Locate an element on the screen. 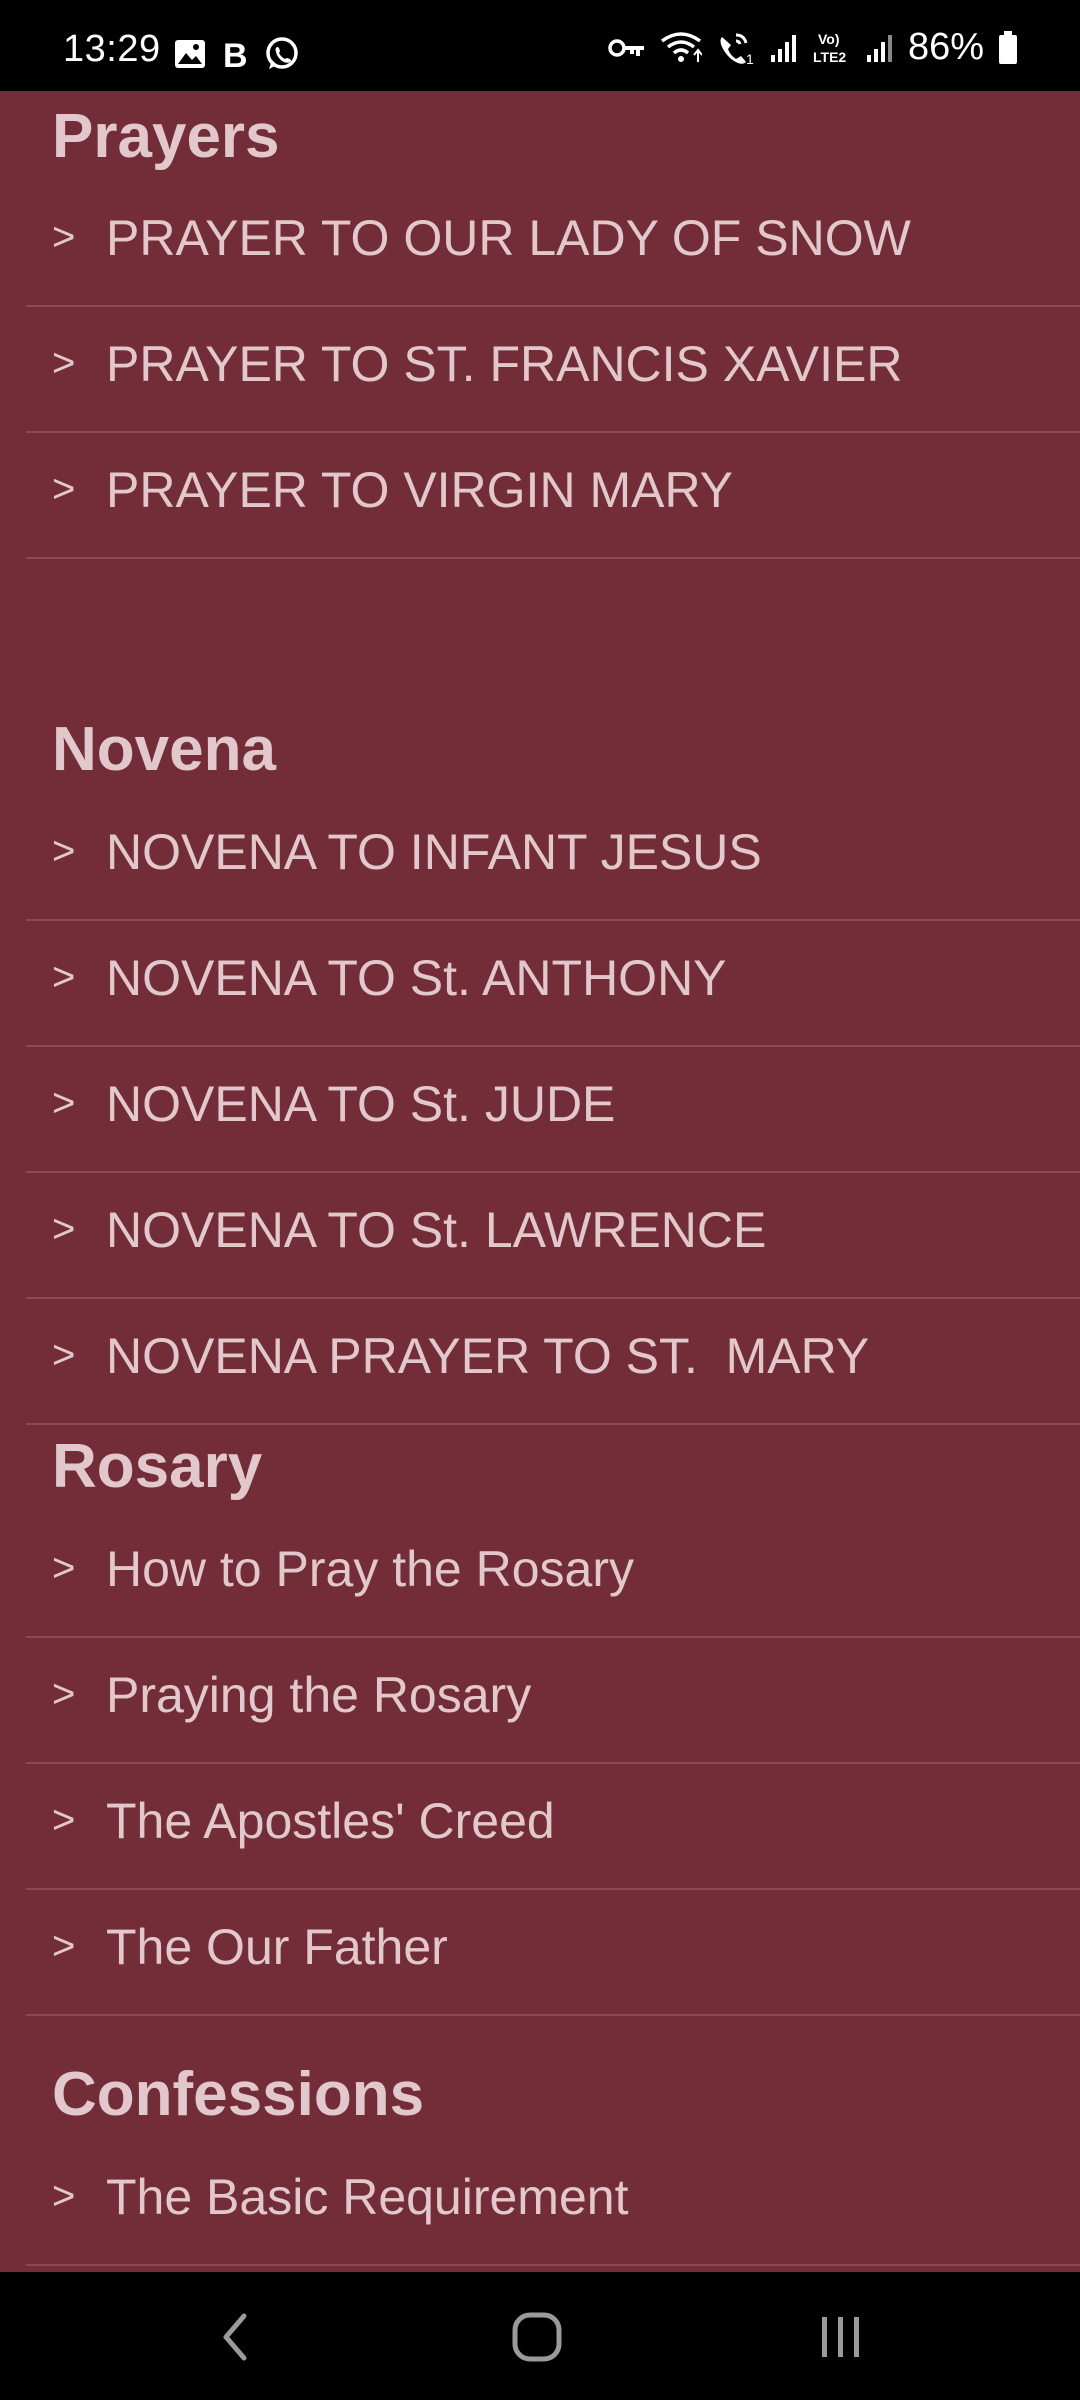 Image resolution: width=1080 pixels, height=2400 pixels. list-item-label: NOVENA PRAYER TO ST. MARY is located at coordinates (488, 1356).